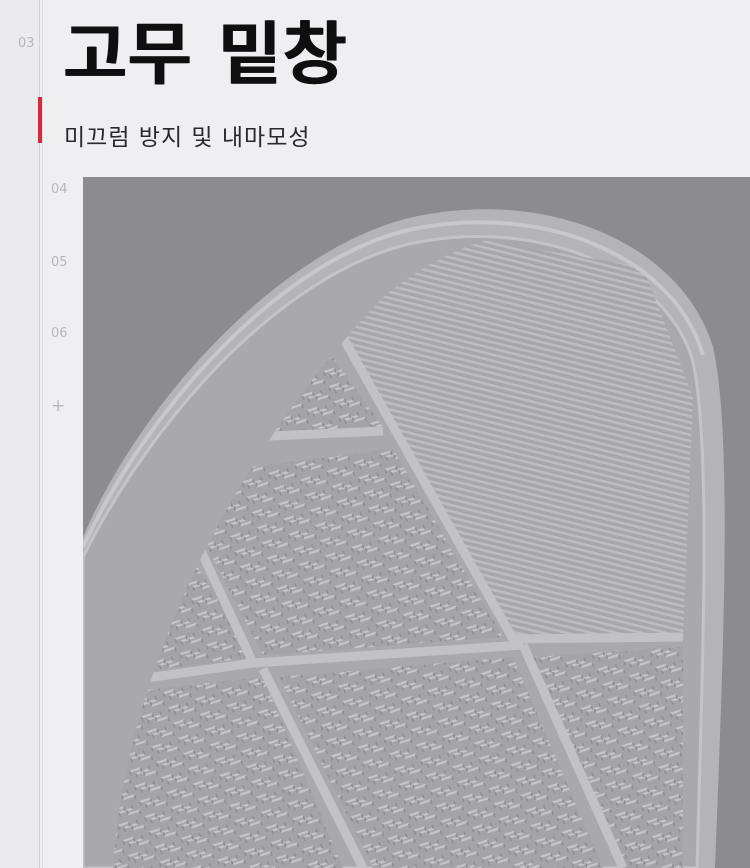 This screenshot has width=750, height=868. Describe the element at coordinates (26, 43) in the screenshot. I see `nav-index-current: 03` at that location.